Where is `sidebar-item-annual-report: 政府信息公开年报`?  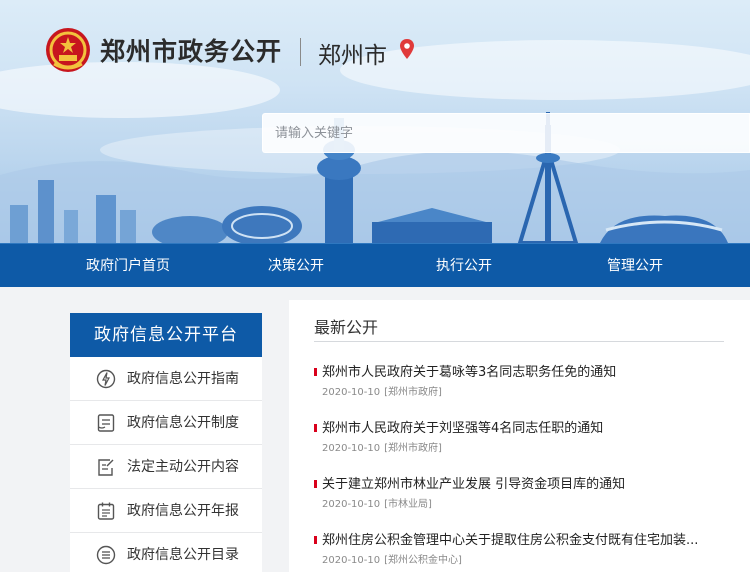 sidebar-item-annual-report: 政府信息公开年报 is located at coordinates (166, 511).